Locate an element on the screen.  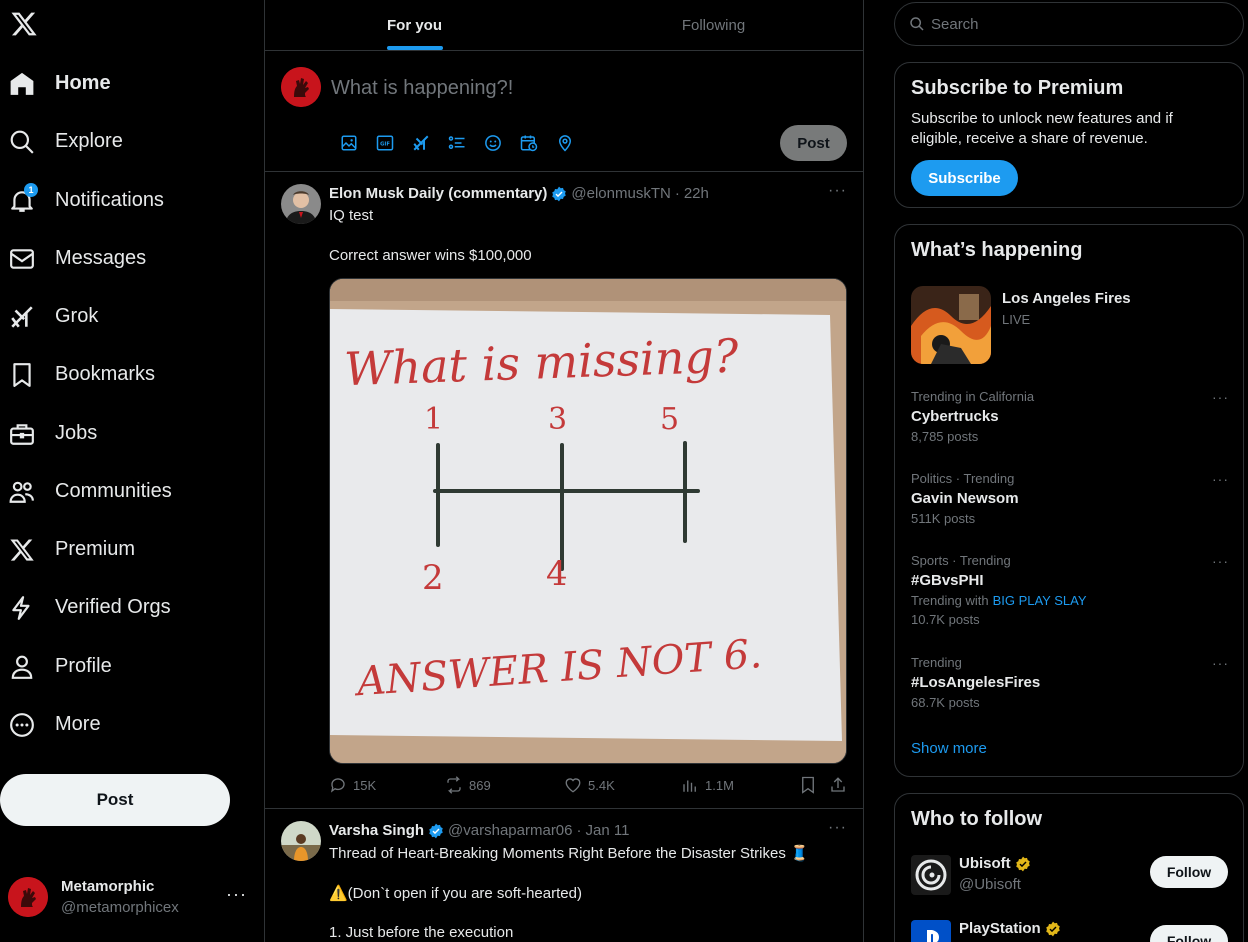
nav-item-bookmarks: Bookmarks is located at coordinates (125, 374).